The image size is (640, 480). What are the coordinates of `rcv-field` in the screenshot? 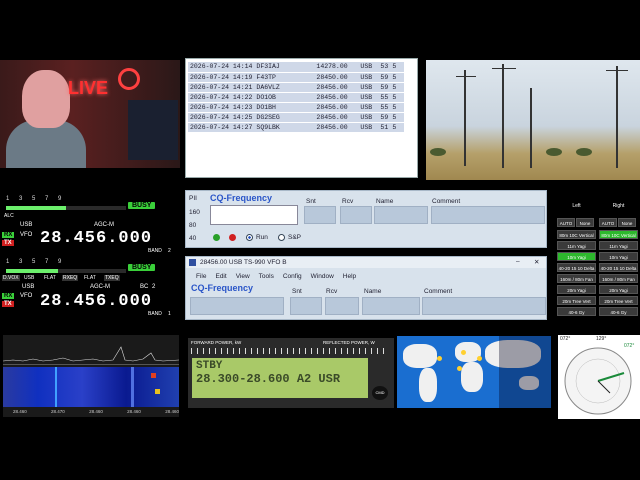 It's located at (356, 215).